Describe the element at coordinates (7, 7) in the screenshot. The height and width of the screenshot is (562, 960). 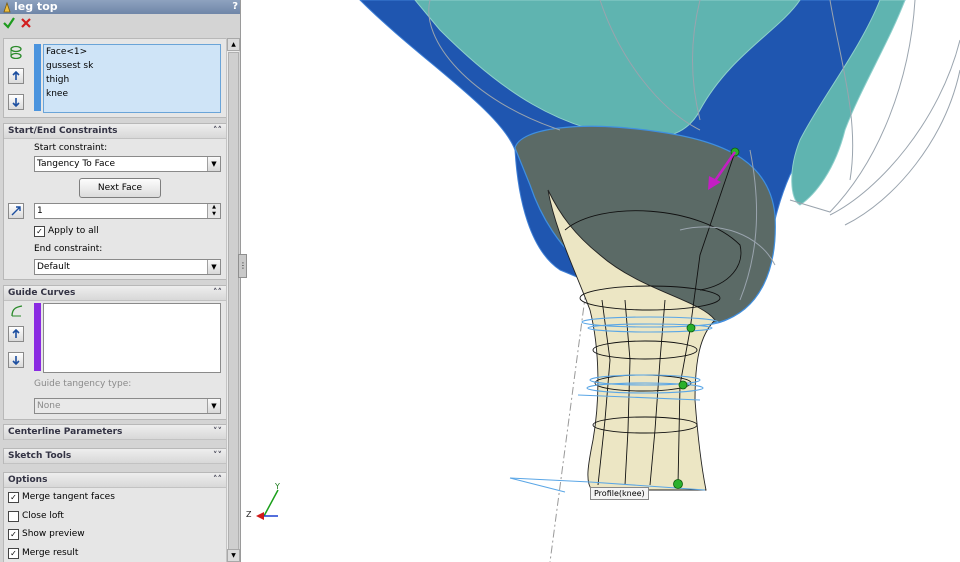
I see `loft-feature-icon` at that location.